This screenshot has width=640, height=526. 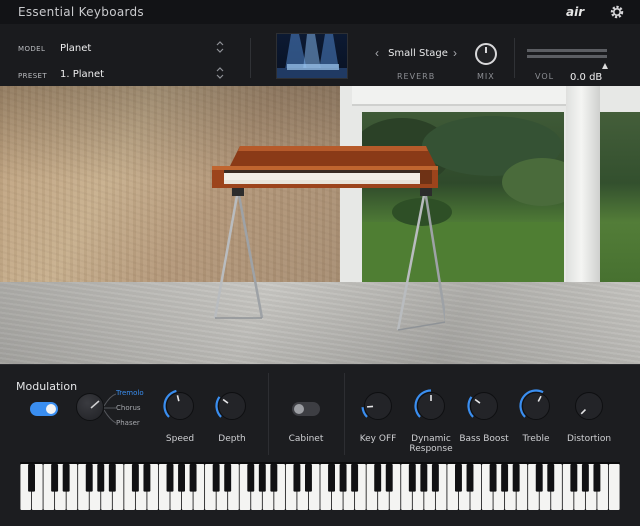 What do you see at coordinates (418, 53) in the screenshot?
I see `room-name: Small Stage` at bounding box center [418, 53].